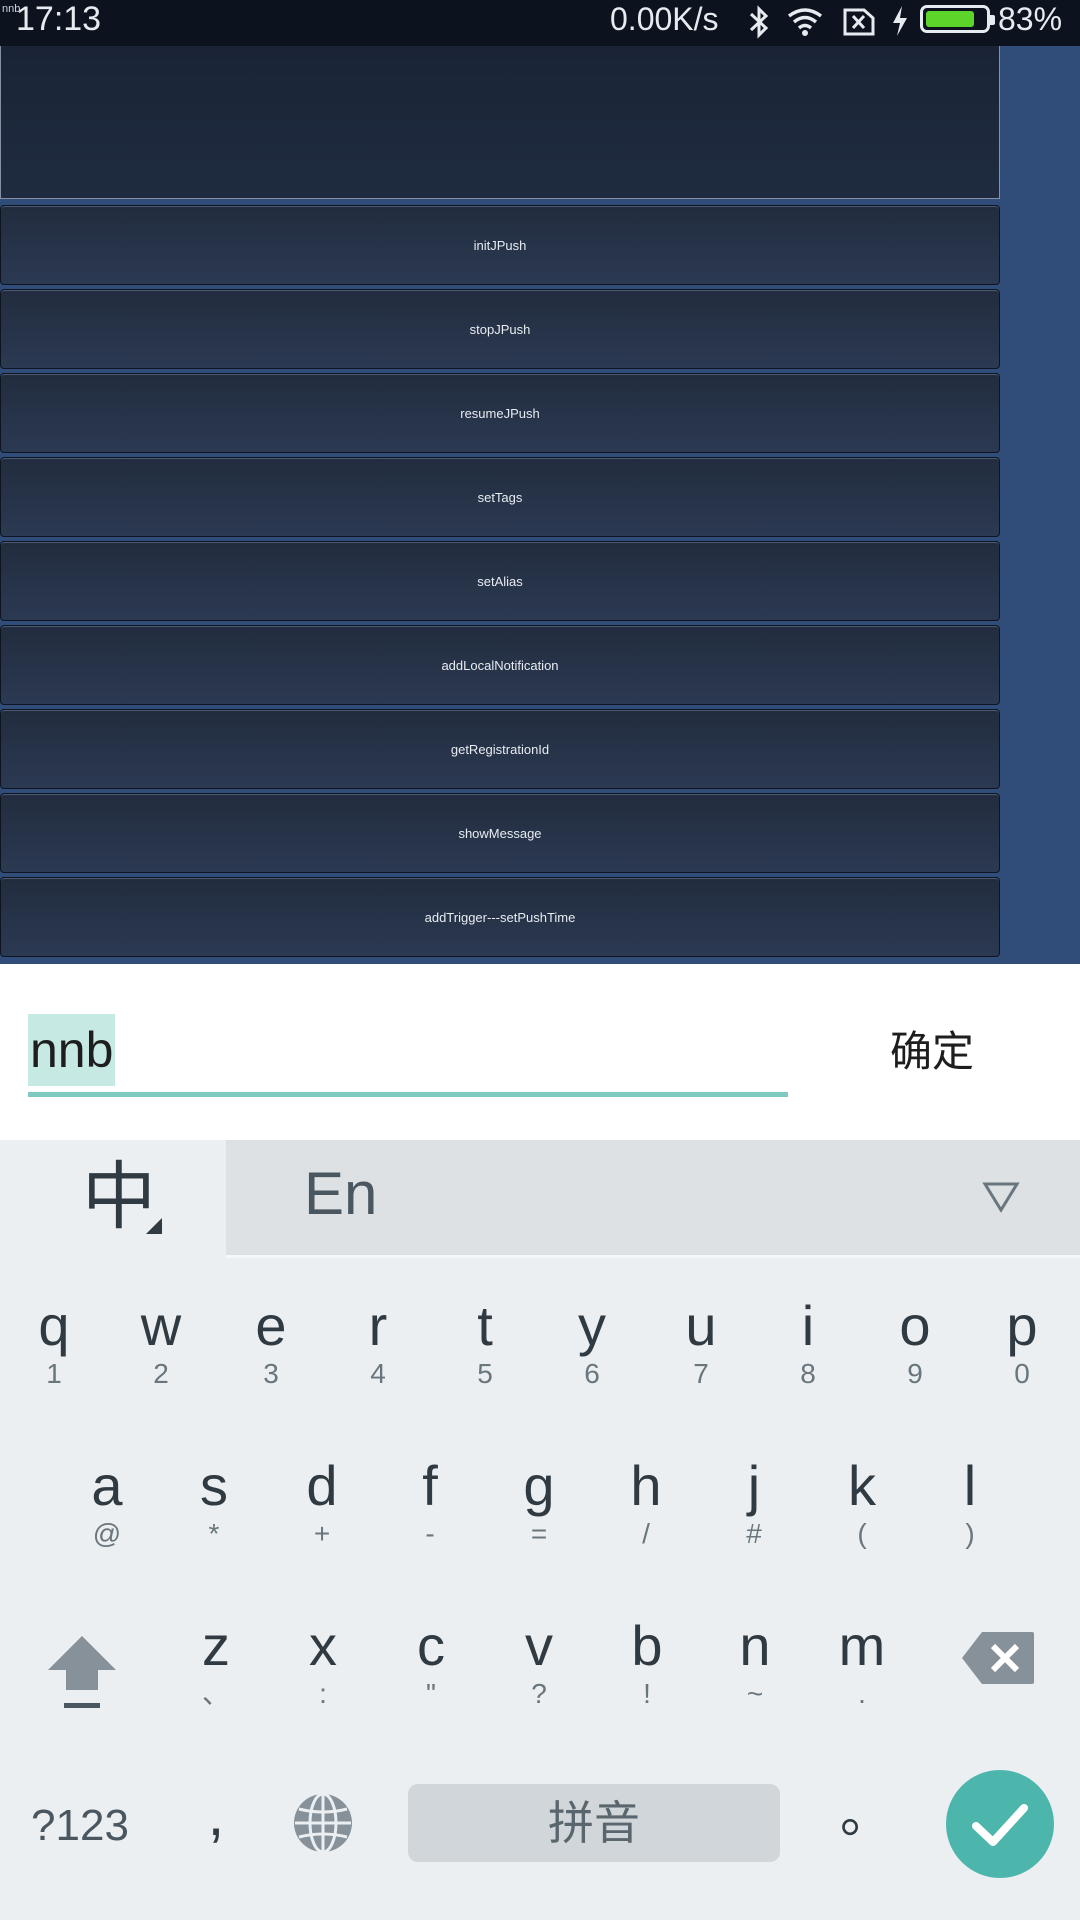  I want to click on key-b: b!, so click(647, 1648).